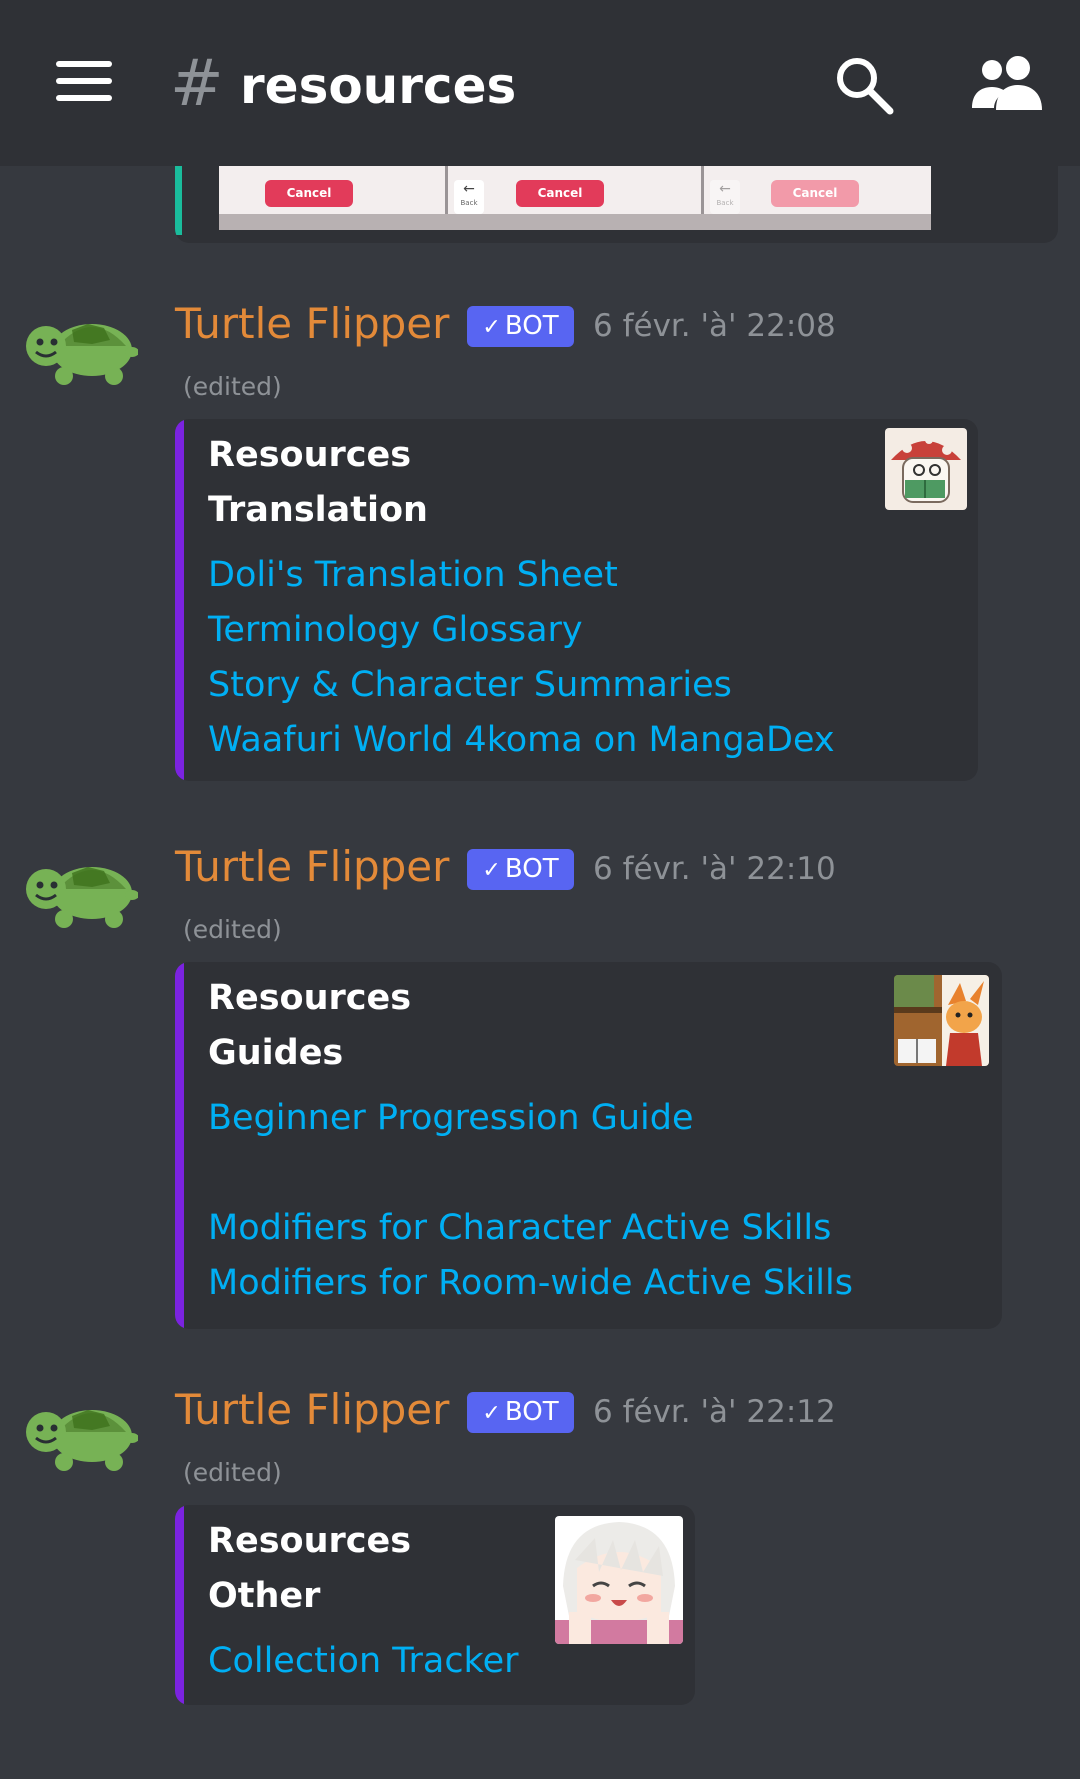  I want to click on message-timestamp: 6 févr. 'à' 22:12, so click(714, 1412).